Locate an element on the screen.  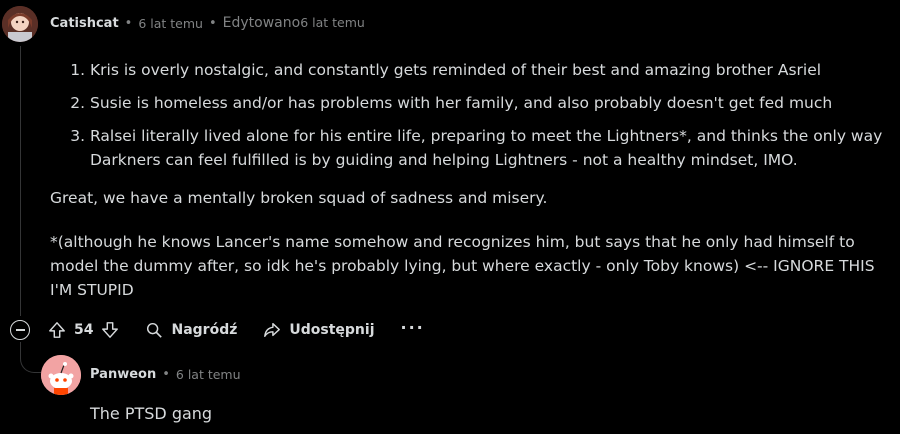
award-button: Nagródź is located at coordinates (191, 330).